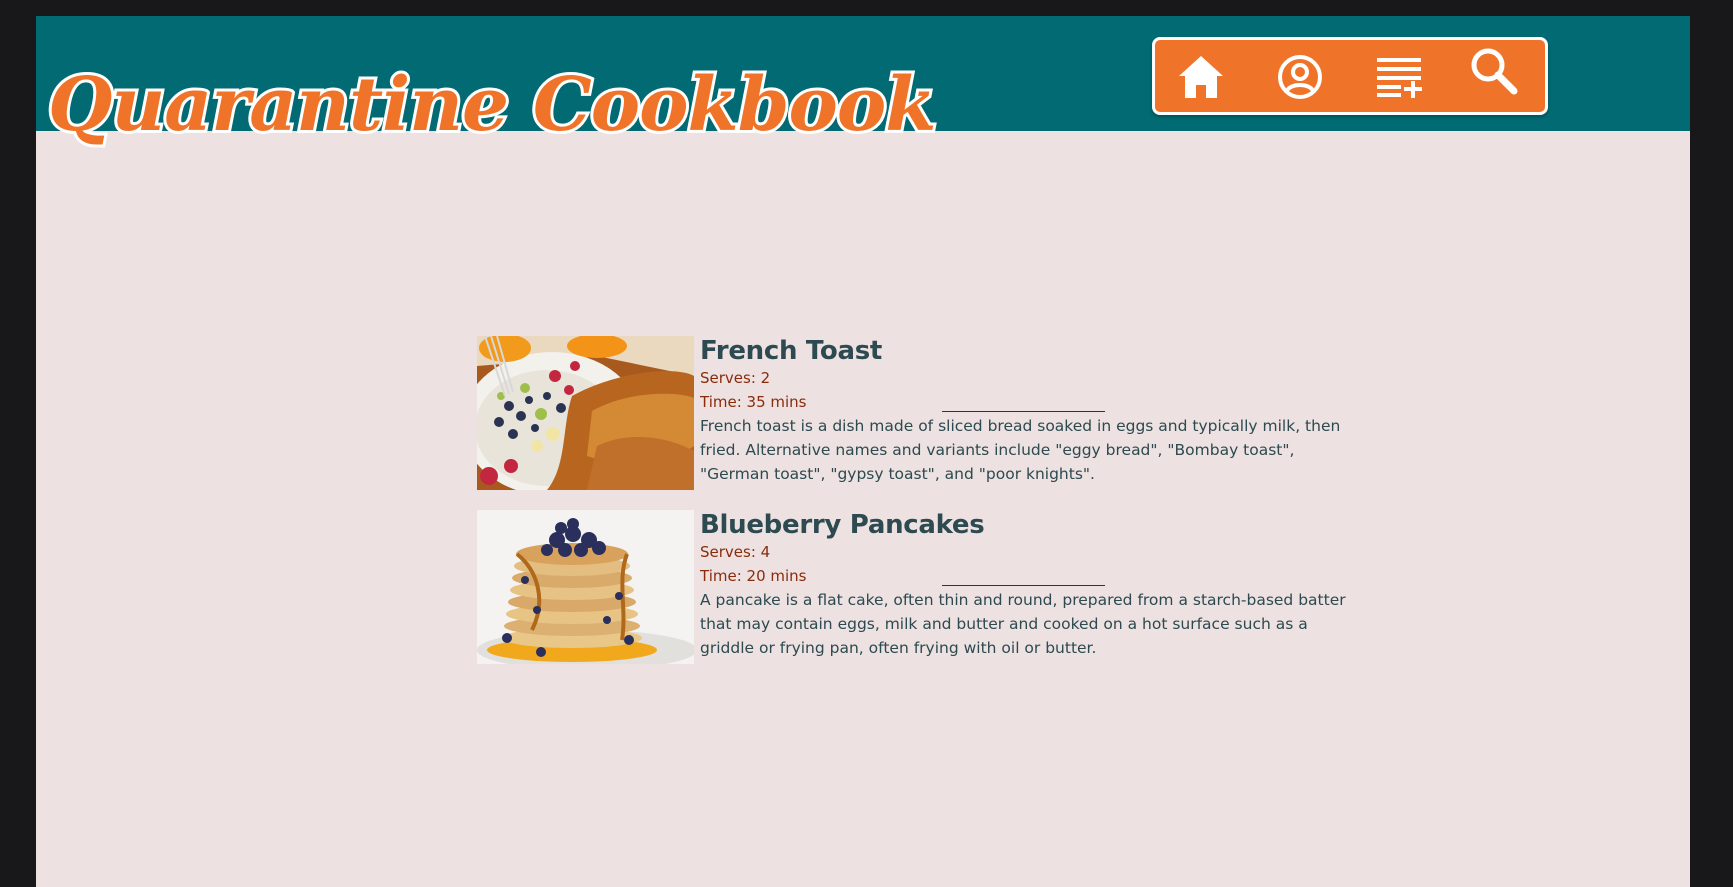  I want to click on add-recipe-button, so click(1400, 77).